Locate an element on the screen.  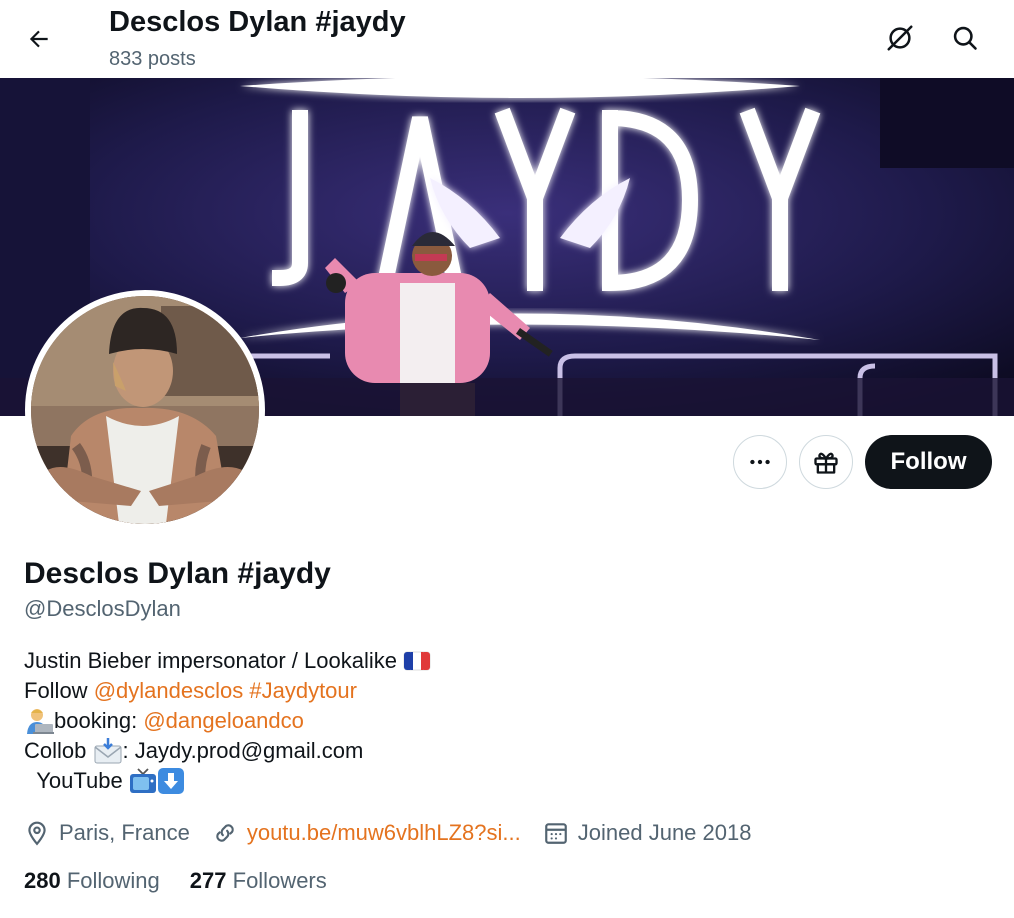
man-technologist-icon is located at coordinates (40, 721).